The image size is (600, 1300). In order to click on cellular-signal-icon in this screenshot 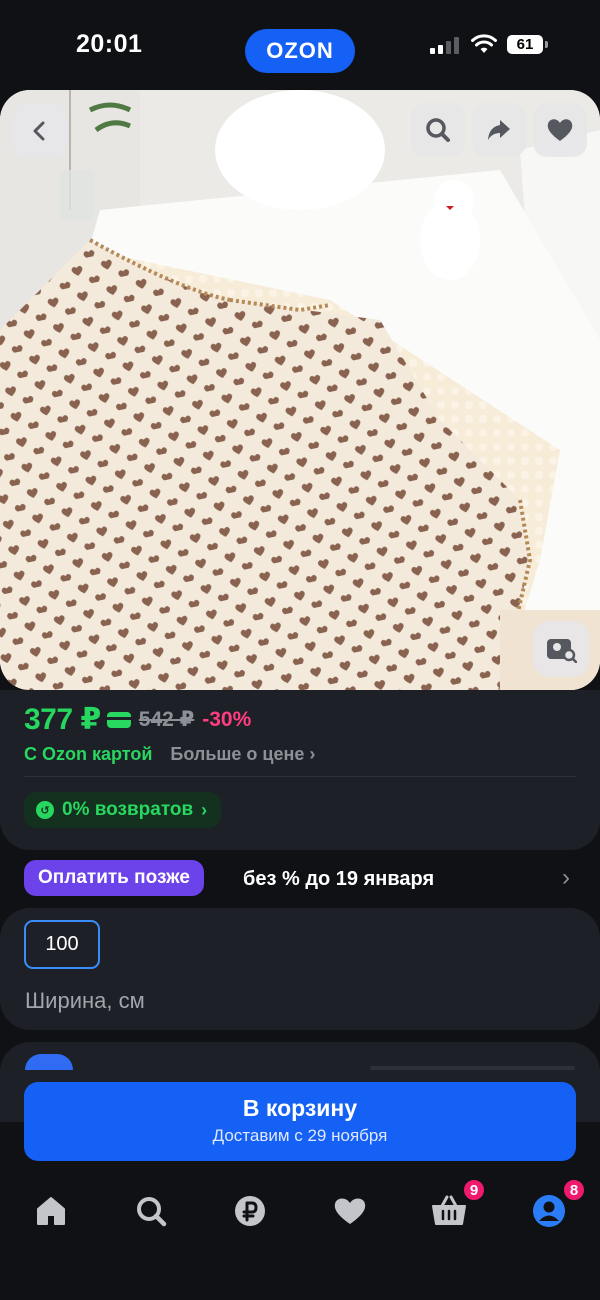, I will do `click(444, 45)`.